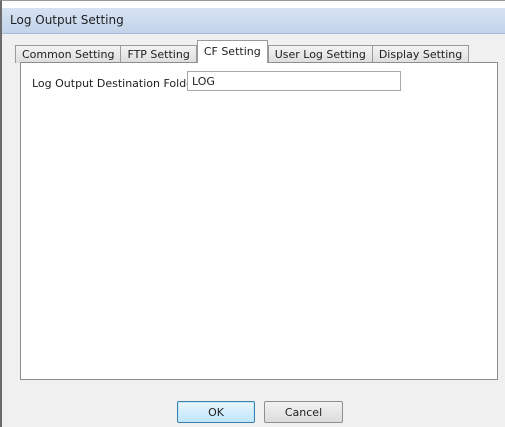  Describe the element at coordinates (158, 54) in the screenshot. I see `tab-ftp-setting: FTP Setting` at that location.